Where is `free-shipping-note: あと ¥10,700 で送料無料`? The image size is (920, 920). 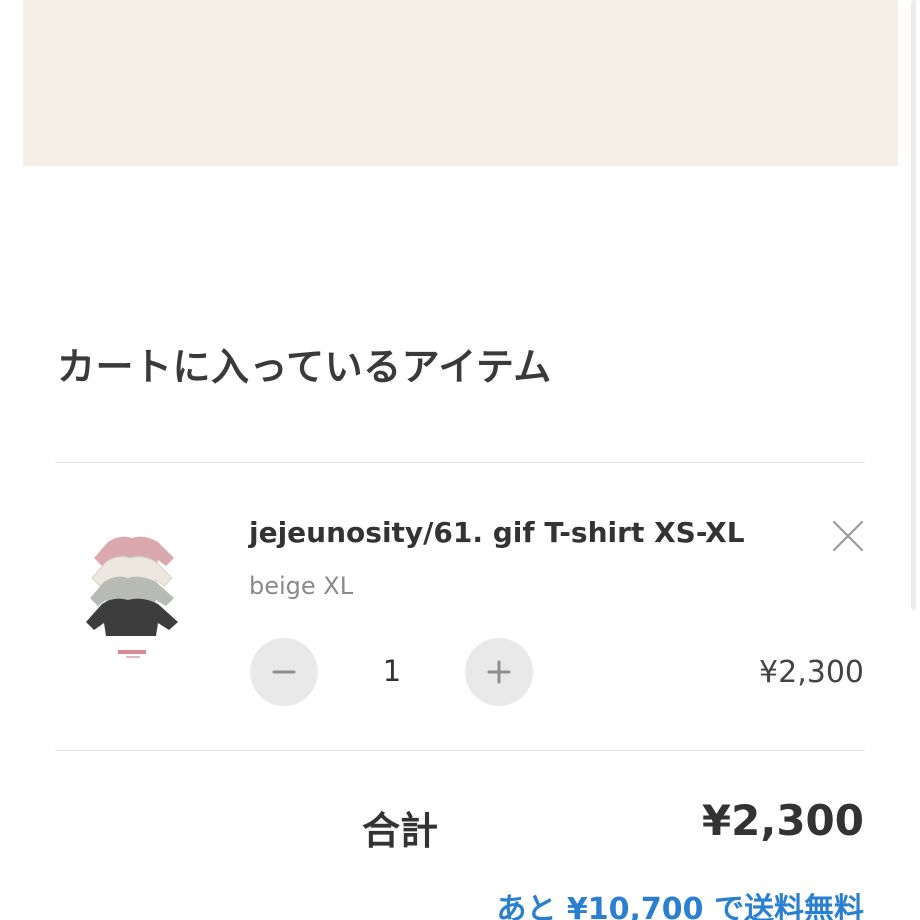
free-shipping-note: あと ¥10,700 で送料無料 is located at coordinates (680, 906).